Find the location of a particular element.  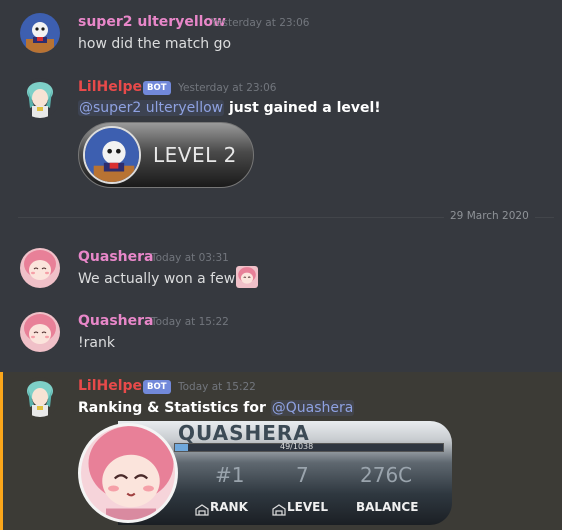

emoji-quashera is located at coordinates (247, 277).